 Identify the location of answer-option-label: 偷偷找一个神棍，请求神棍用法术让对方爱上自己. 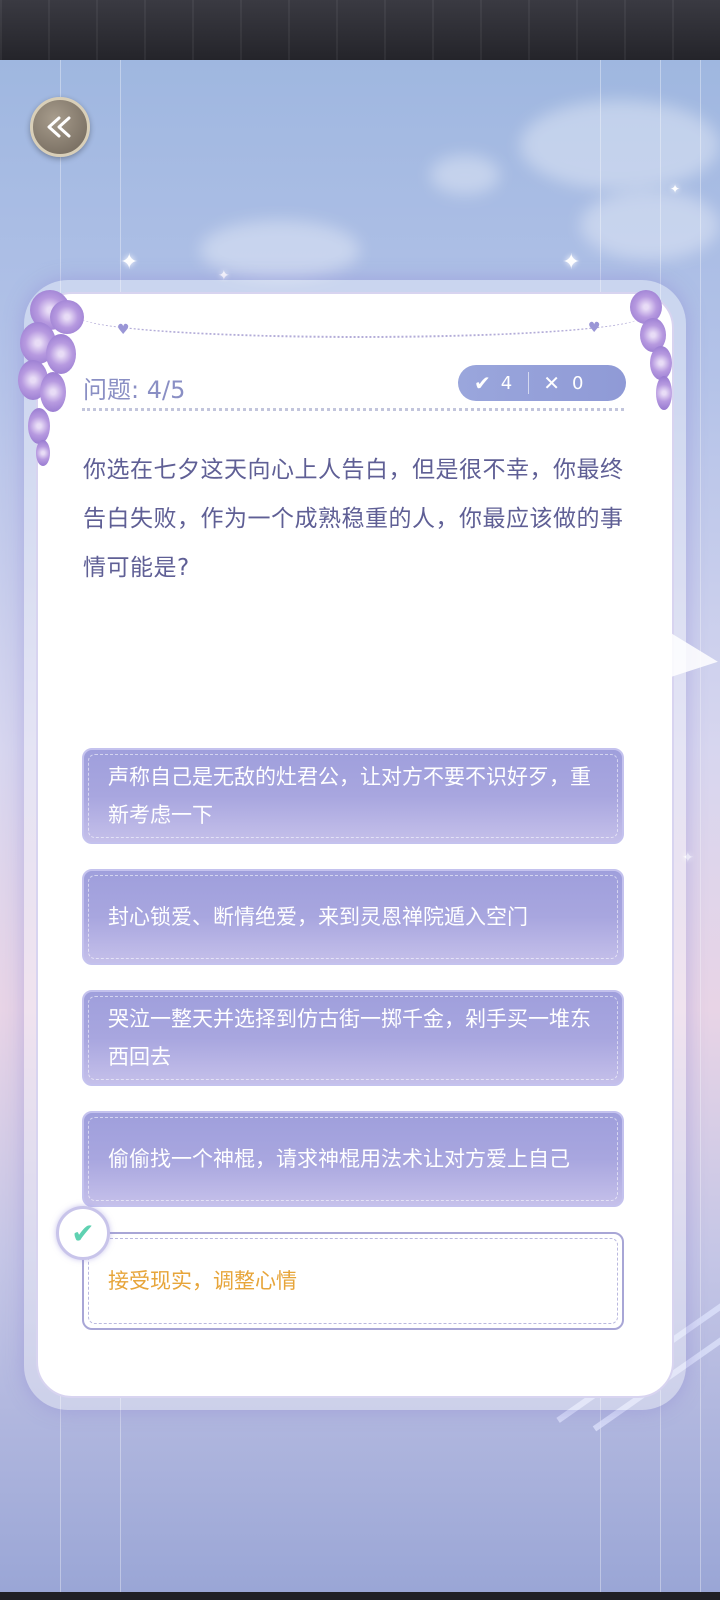
(339, 1159).